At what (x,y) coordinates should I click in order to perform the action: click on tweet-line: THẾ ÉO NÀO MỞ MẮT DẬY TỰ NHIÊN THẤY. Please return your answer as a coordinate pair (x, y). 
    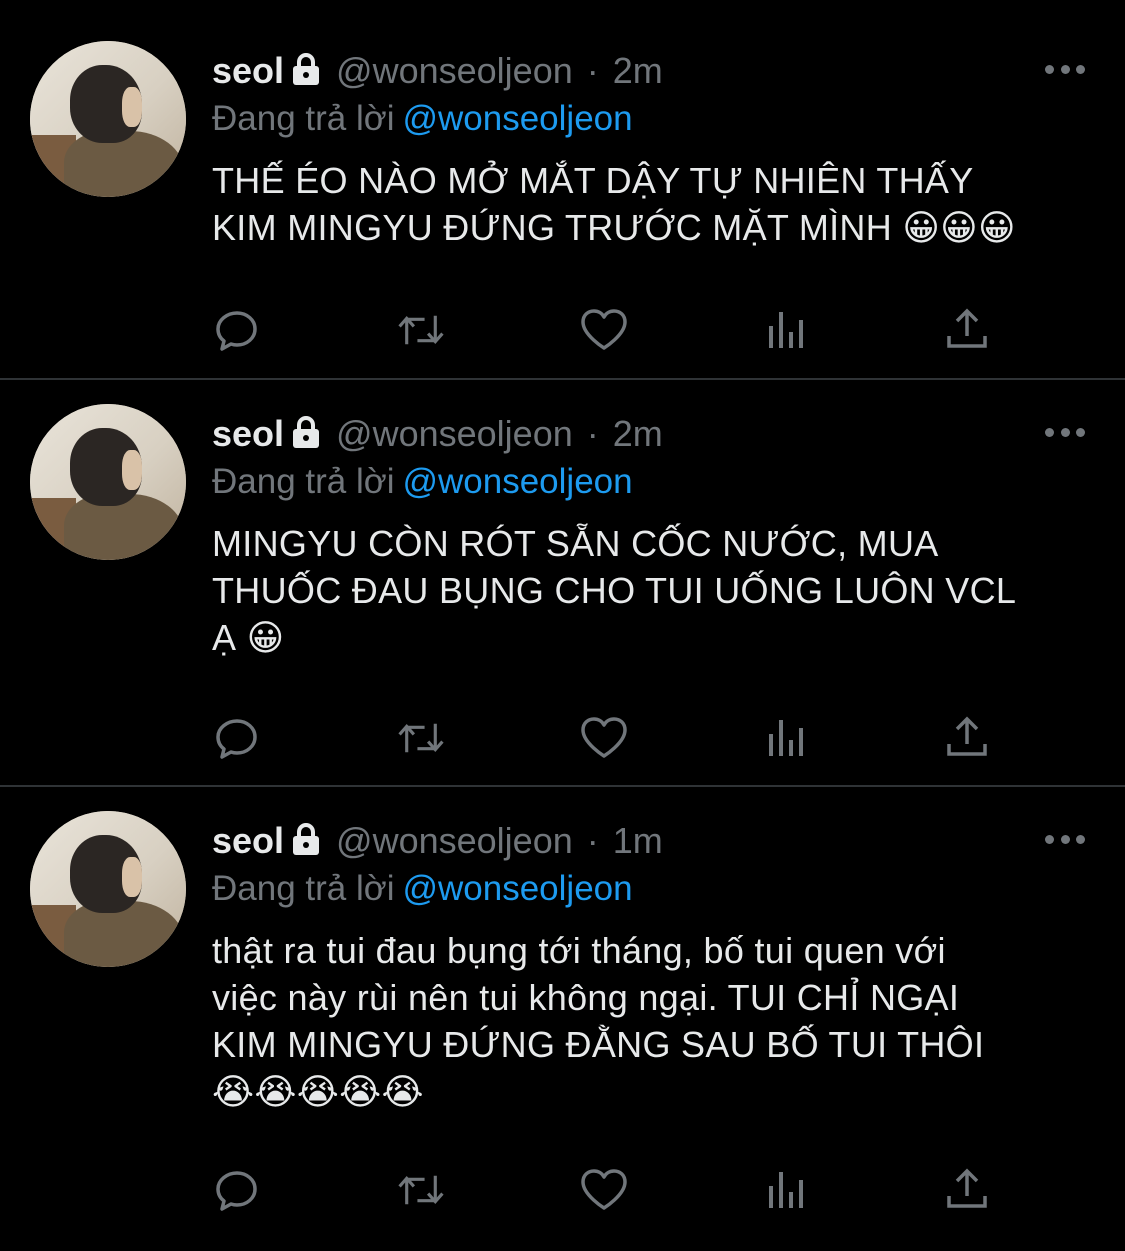
    Looking at the image, I should click on (593, 180).